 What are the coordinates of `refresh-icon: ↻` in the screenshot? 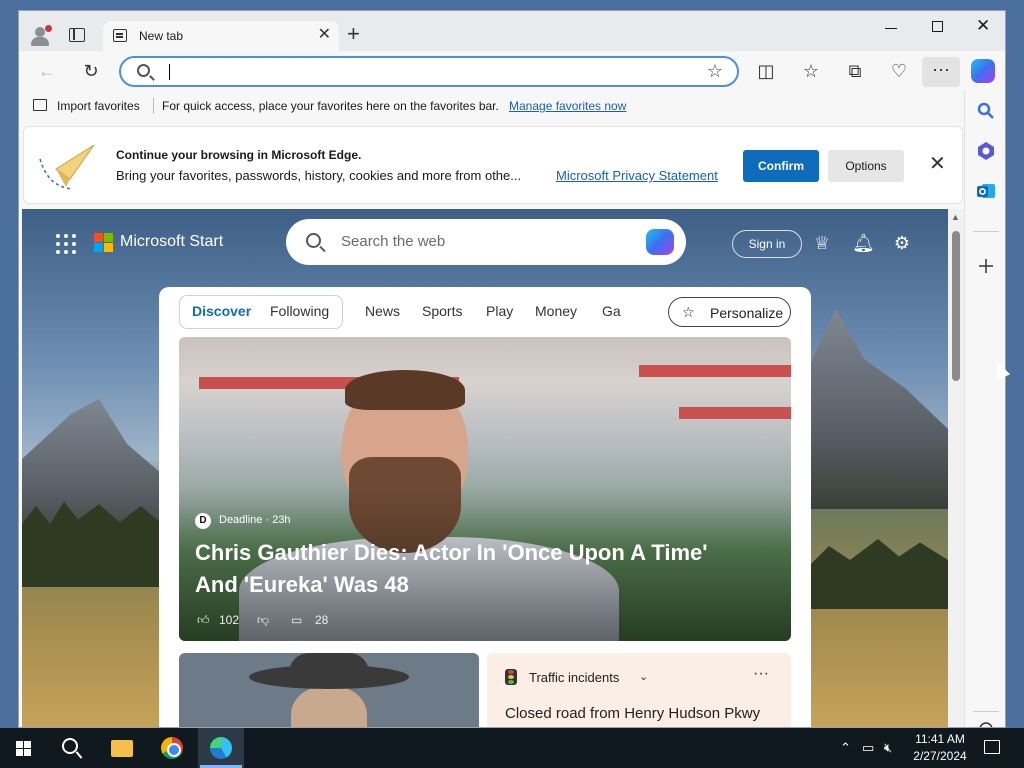 It's located at (91, 71).